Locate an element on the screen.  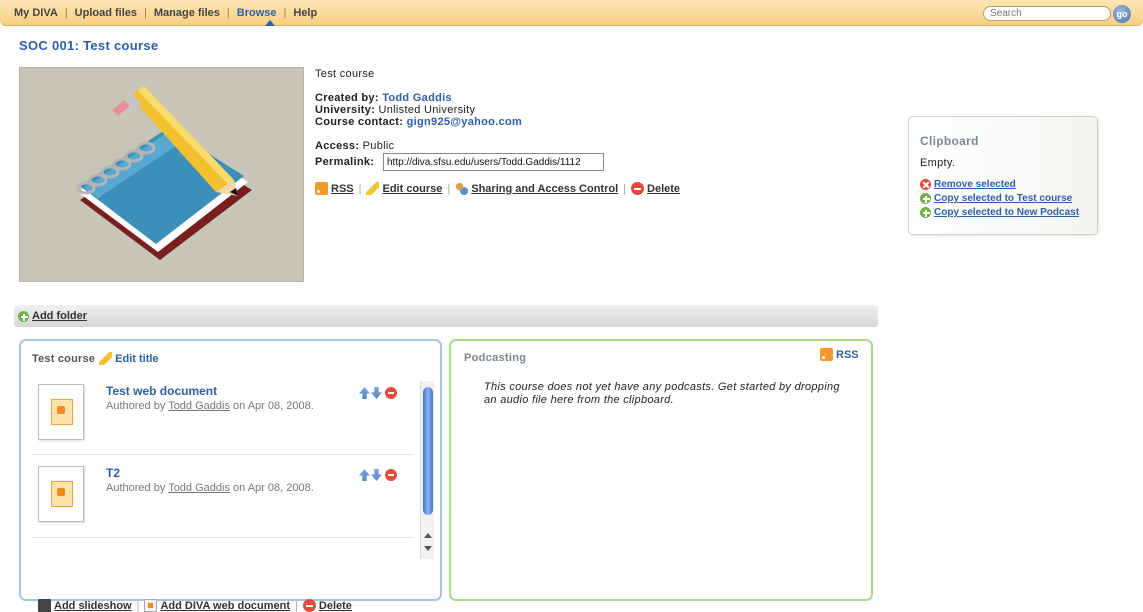
copy-to-podcast-link: Copy selected to New Podcast is located at coordinates (999, 212).